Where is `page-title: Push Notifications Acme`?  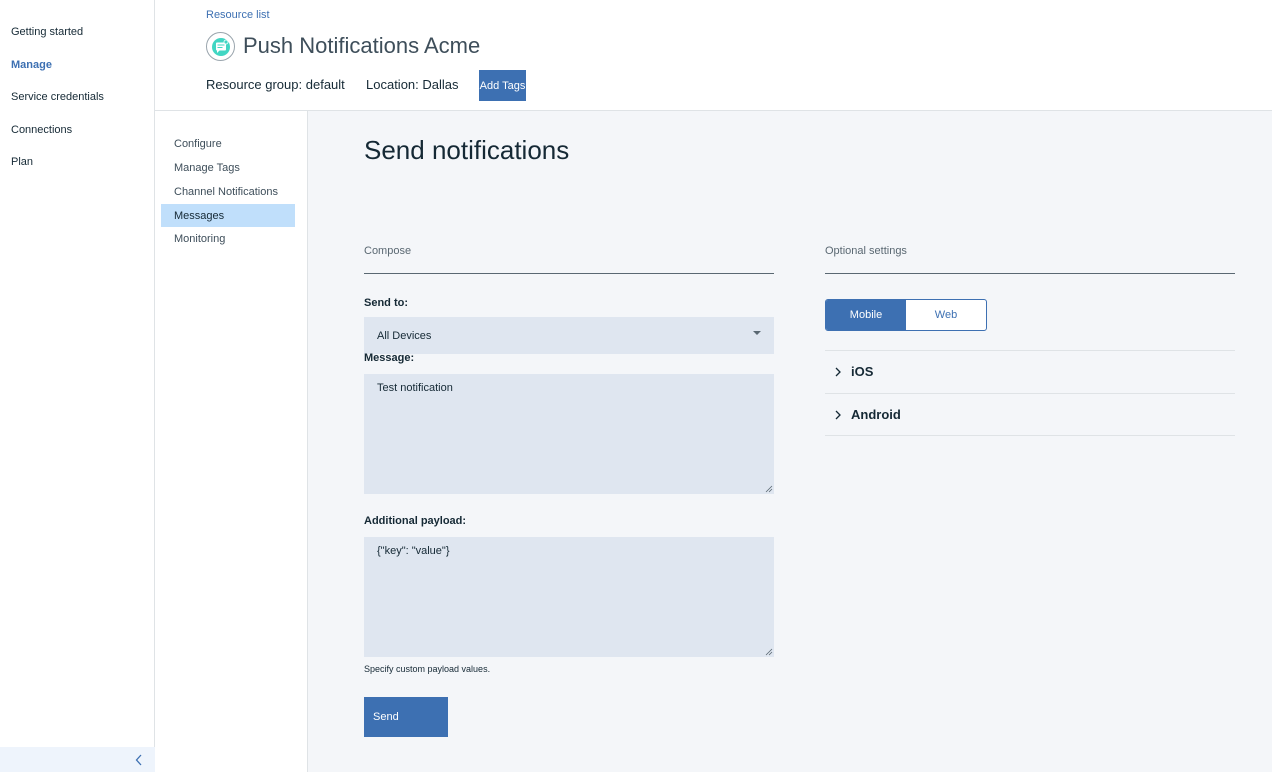
page-title: Push Notifications Acme is located at coordinates (362, 45).